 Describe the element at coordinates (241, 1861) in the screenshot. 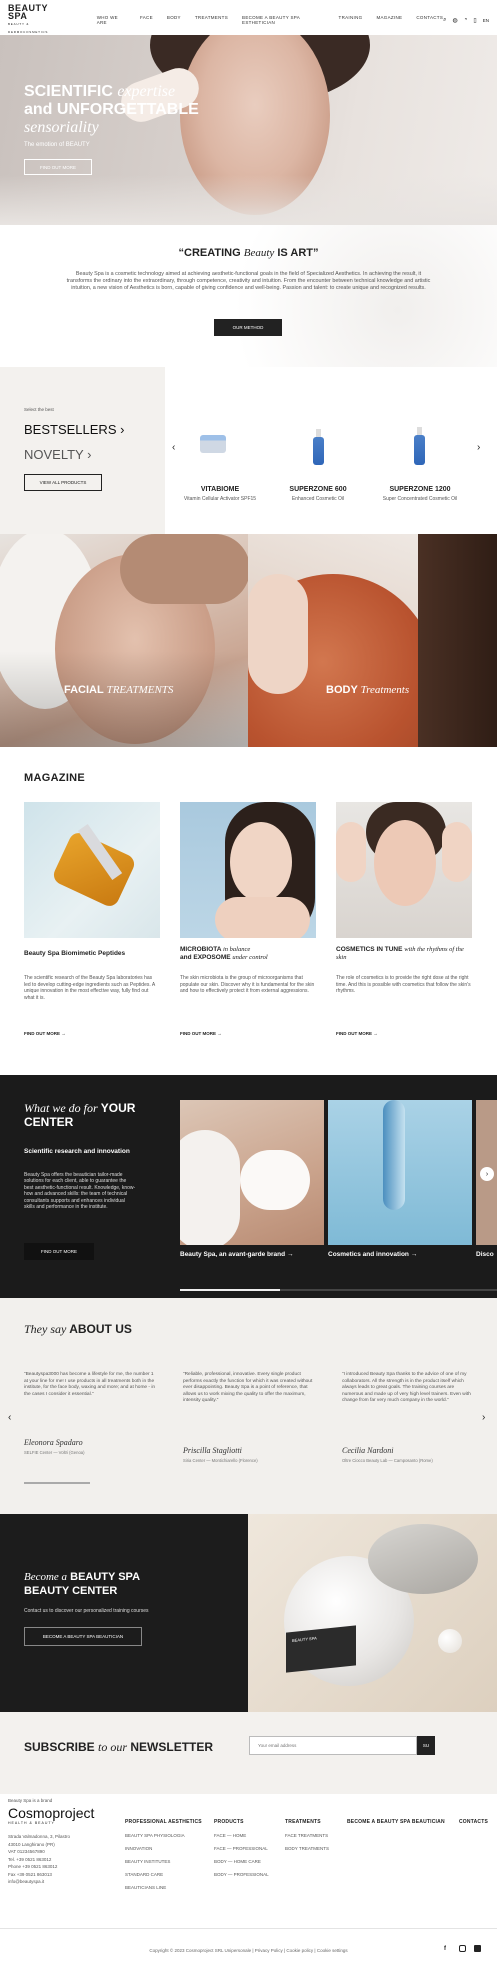

I see `footer-link: BODY — HOME CARE` at that location.